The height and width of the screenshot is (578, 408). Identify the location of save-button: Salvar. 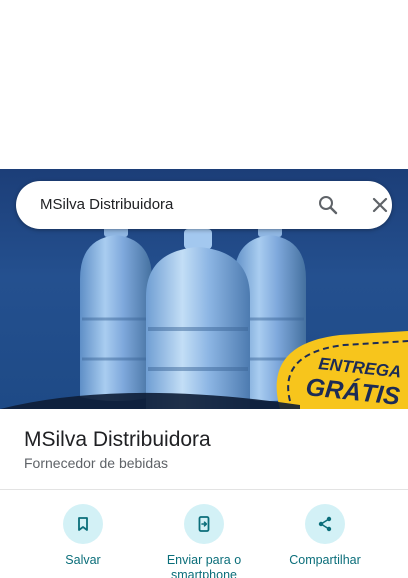
(83, 536).